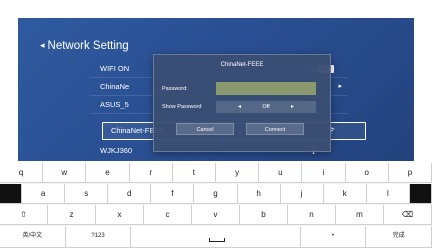 This screenshot has height=248, width=432. Describe the element at coordinates (108, 173) in the screenshot. I see `key-e: e` at that location.